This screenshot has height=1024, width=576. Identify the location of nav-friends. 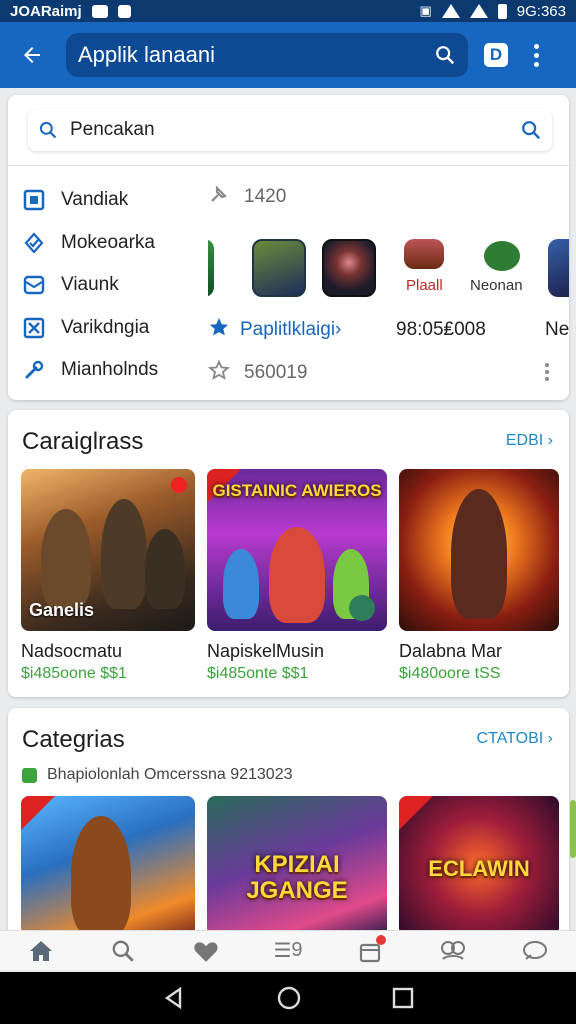
(453, 951).